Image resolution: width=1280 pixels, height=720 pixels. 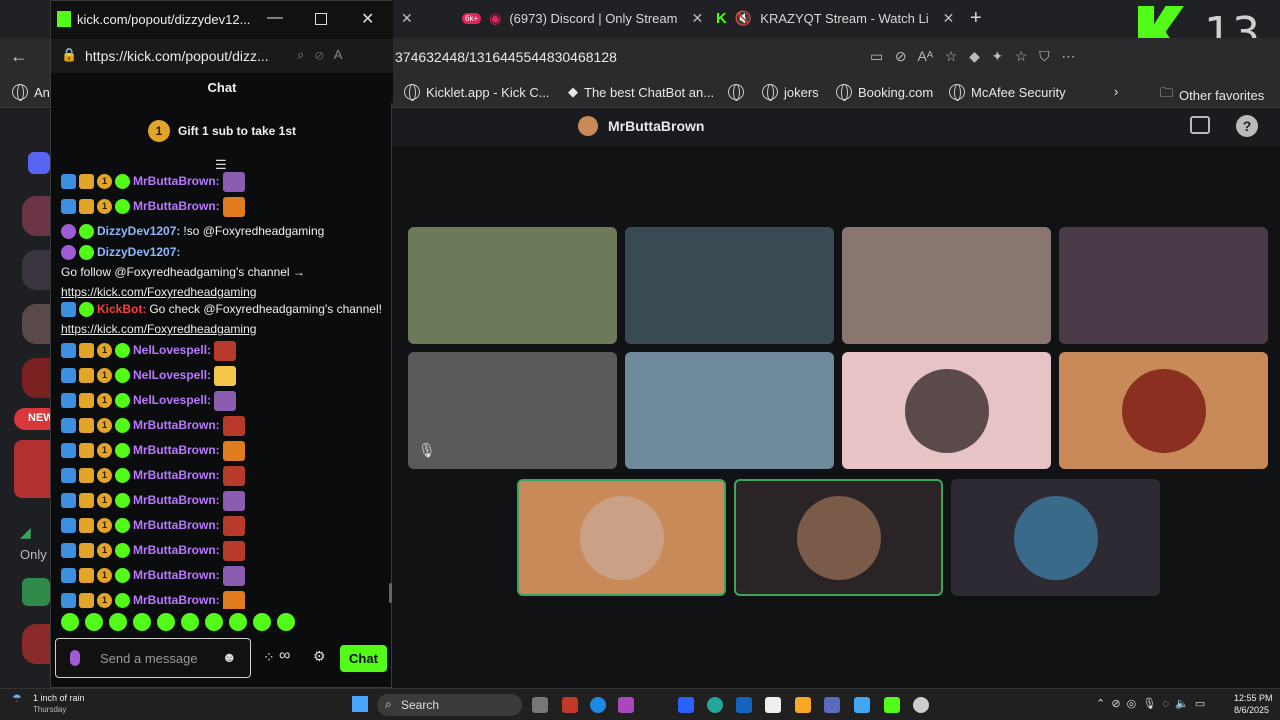 I want to click on settings-icon, so click(x=921, y=705).